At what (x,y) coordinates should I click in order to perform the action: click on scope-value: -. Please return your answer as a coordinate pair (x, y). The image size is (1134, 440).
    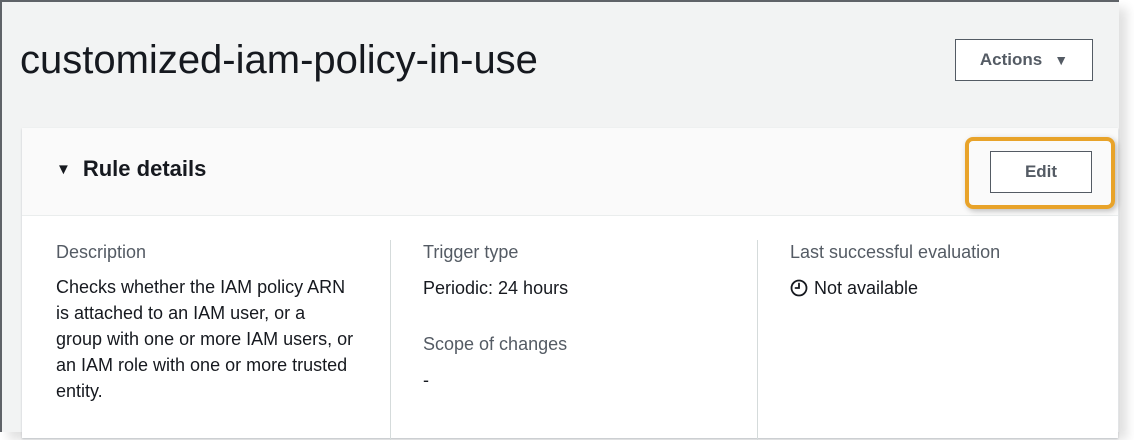
    Looking at the image, I should click on (426, 380).